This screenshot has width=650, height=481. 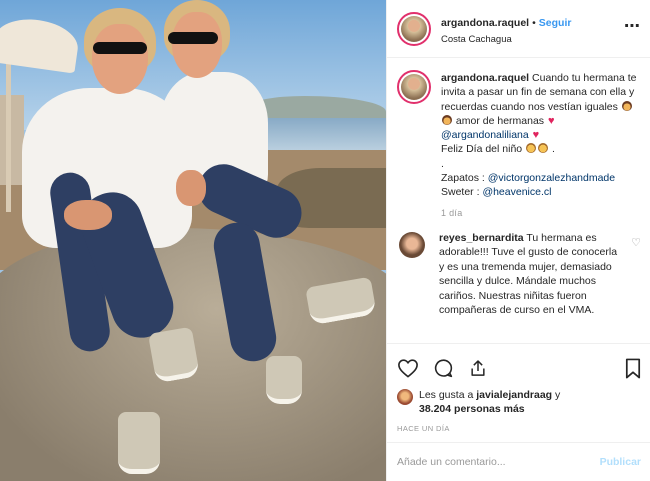 What do you see at coordinates (478, 368) in the screenshot?
I see `share-icon` at bounding box center [478, 368].